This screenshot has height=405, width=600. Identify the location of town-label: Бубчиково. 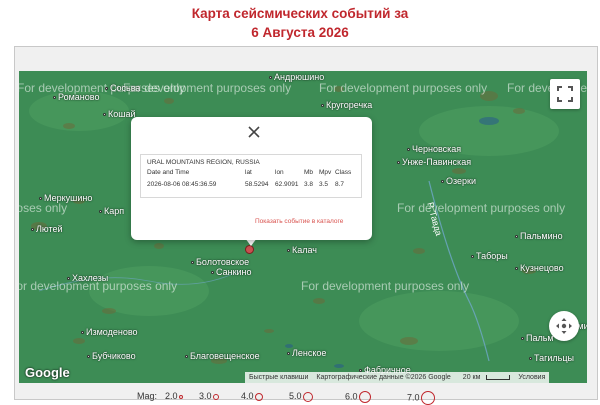
(111, 356).